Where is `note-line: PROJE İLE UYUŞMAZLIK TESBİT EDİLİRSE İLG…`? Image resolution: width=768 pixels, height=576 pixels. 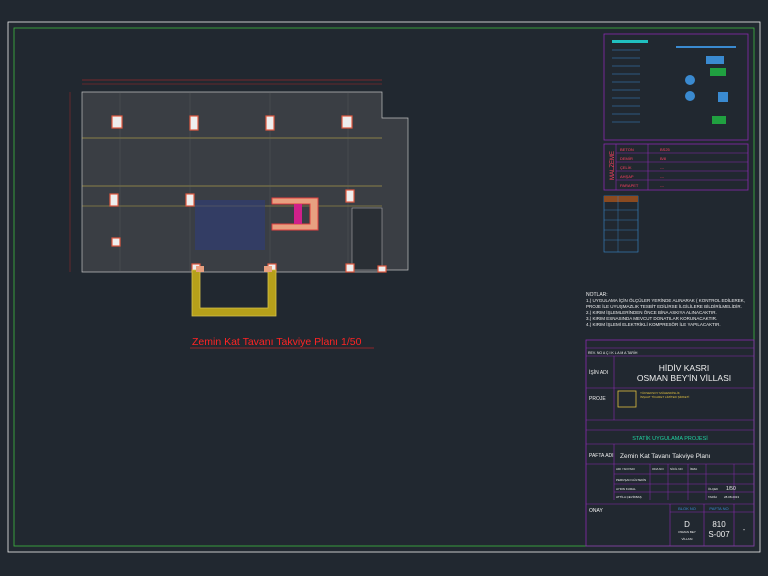
note-line: PROJE İLE UYUŞMAZLIK TESBİT EDİLİRSE İLG… is located at coordinates (664, 306).